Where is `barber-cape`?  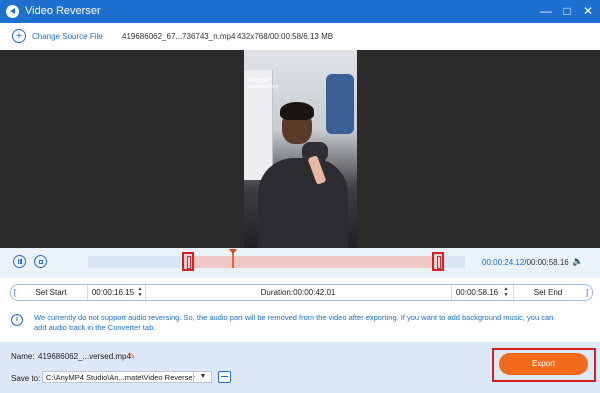 barber-cape is located at coordinates (303, 203).